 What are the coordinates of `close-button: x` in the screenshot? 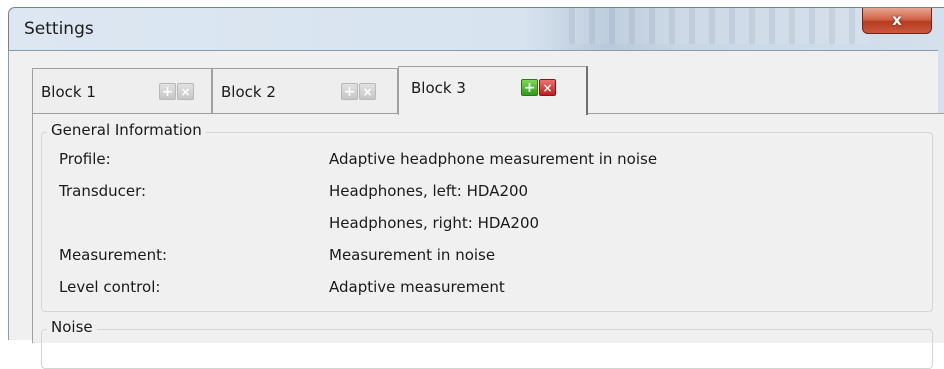 It's located at (897, 21).